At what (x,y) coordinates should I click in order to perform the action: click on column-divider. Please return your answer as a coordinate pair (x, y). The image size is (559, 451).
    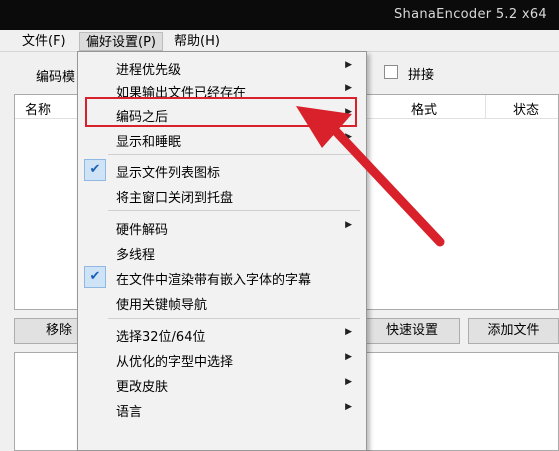
    Looking at the image, I should click on (485, 107).